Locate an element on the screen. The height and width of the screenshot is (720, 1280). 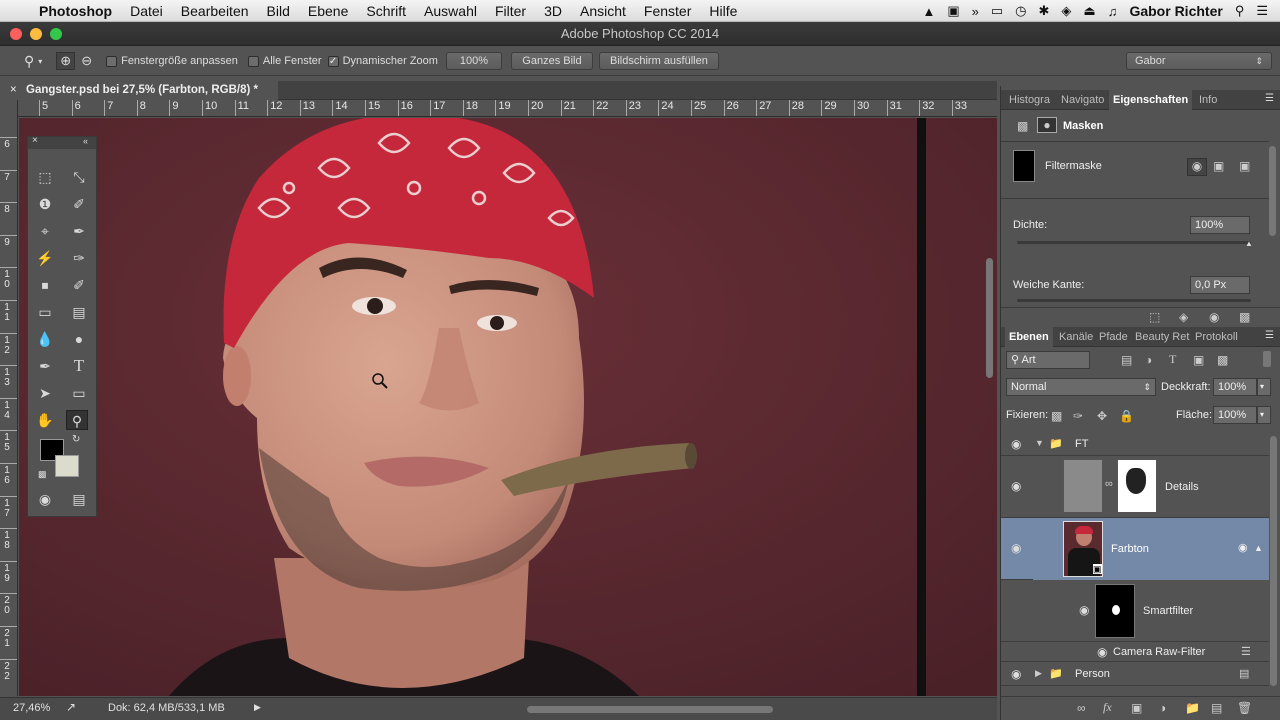
menu-filter: Filter is located at coordinates (510, 11).